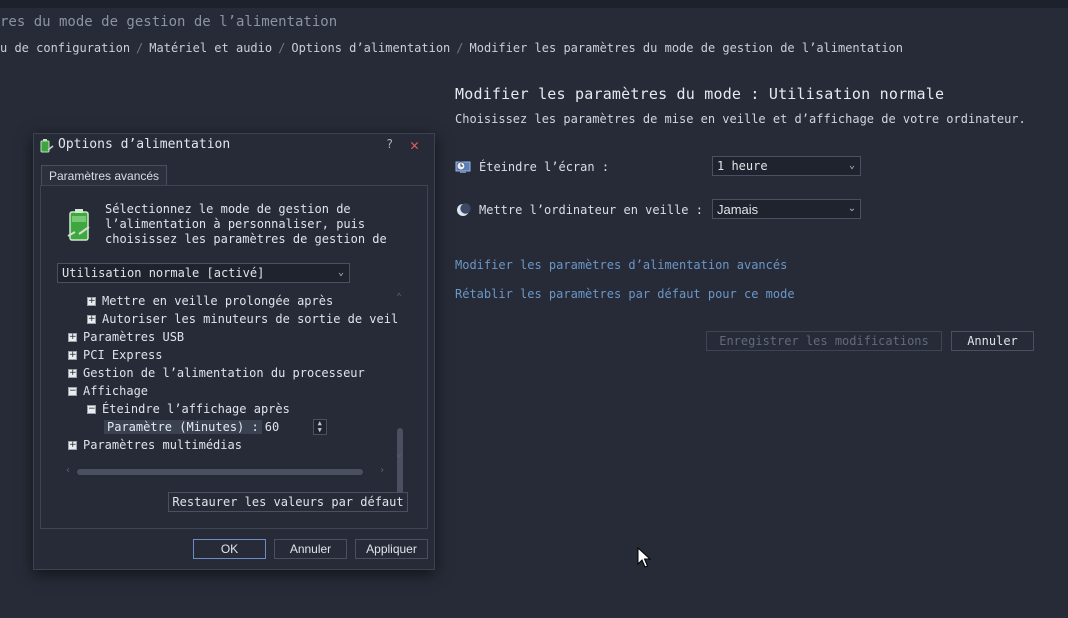 The image size is (1068, 618). What do you see at coordinates (144, 144) in the screenshot?
I see `dialog-title: Options d’alimentation` at bounding box center [144, 144].